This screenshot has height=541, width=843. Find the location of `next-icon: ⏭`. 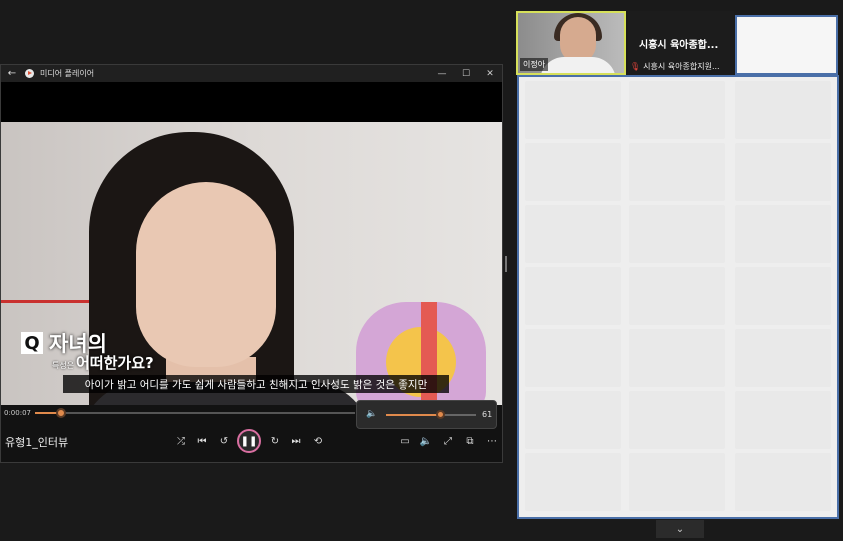

next-icon: ⏭ is located at coordinates (296, 441).